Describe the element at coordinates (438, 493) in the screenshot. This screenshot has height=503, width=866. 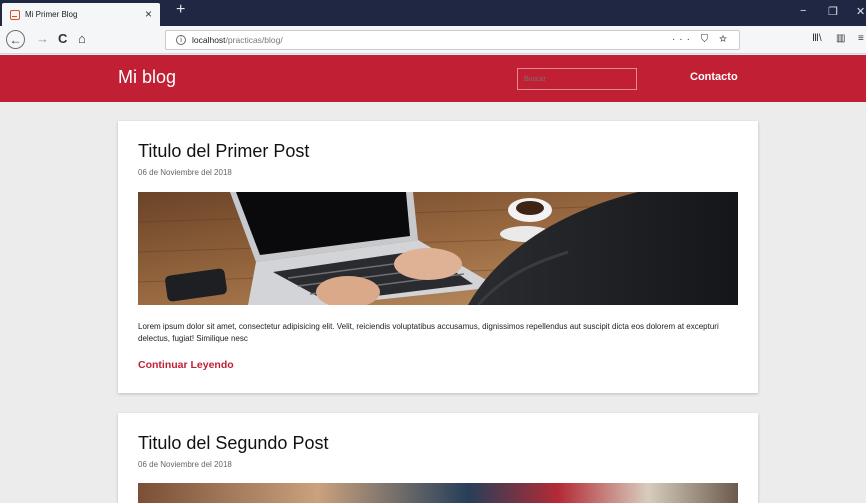
I see `post-image` at that location.